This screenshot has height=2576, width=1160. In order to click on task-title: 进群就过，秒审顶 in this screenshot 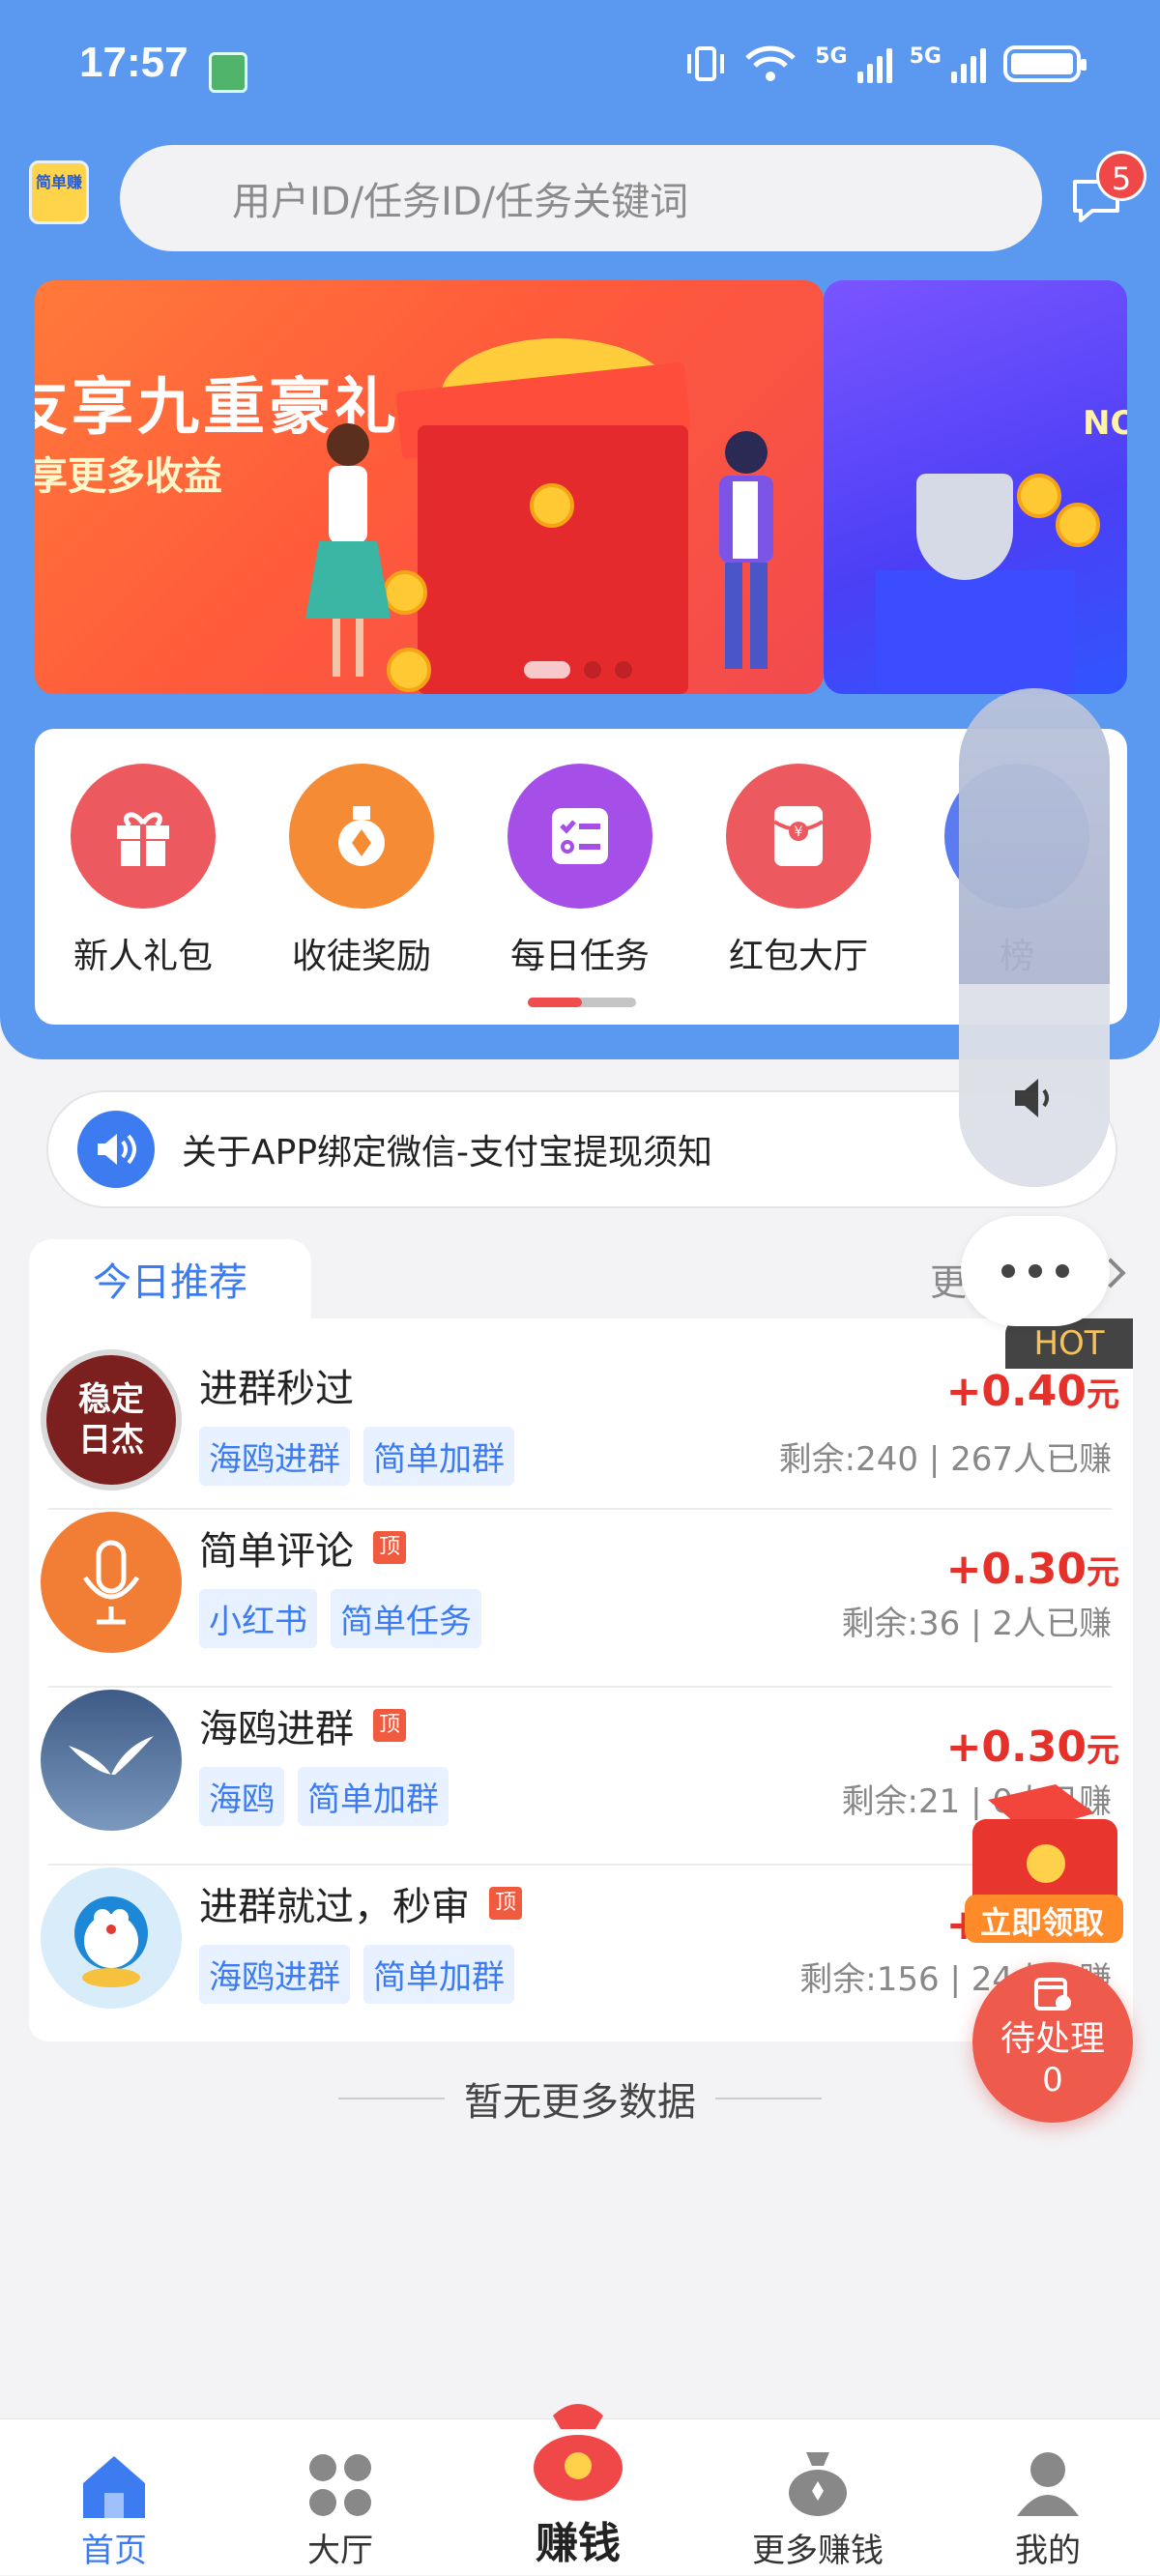, I will do `click(361, 1903)`.